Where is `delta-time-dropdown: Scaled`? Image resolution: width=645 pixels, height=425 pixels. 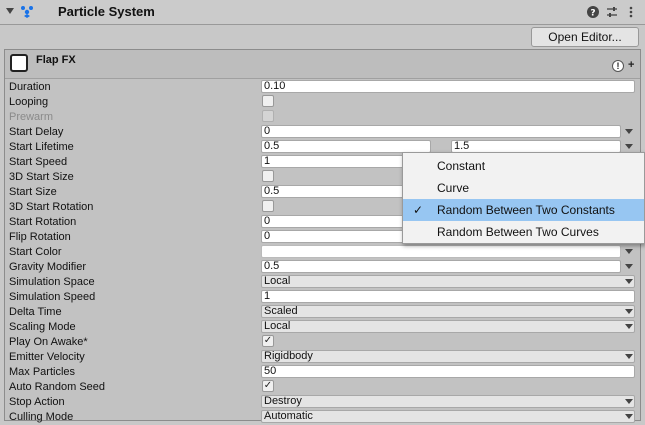
delta-time-dropdown: Scaled is located at coordinates (448, 311).